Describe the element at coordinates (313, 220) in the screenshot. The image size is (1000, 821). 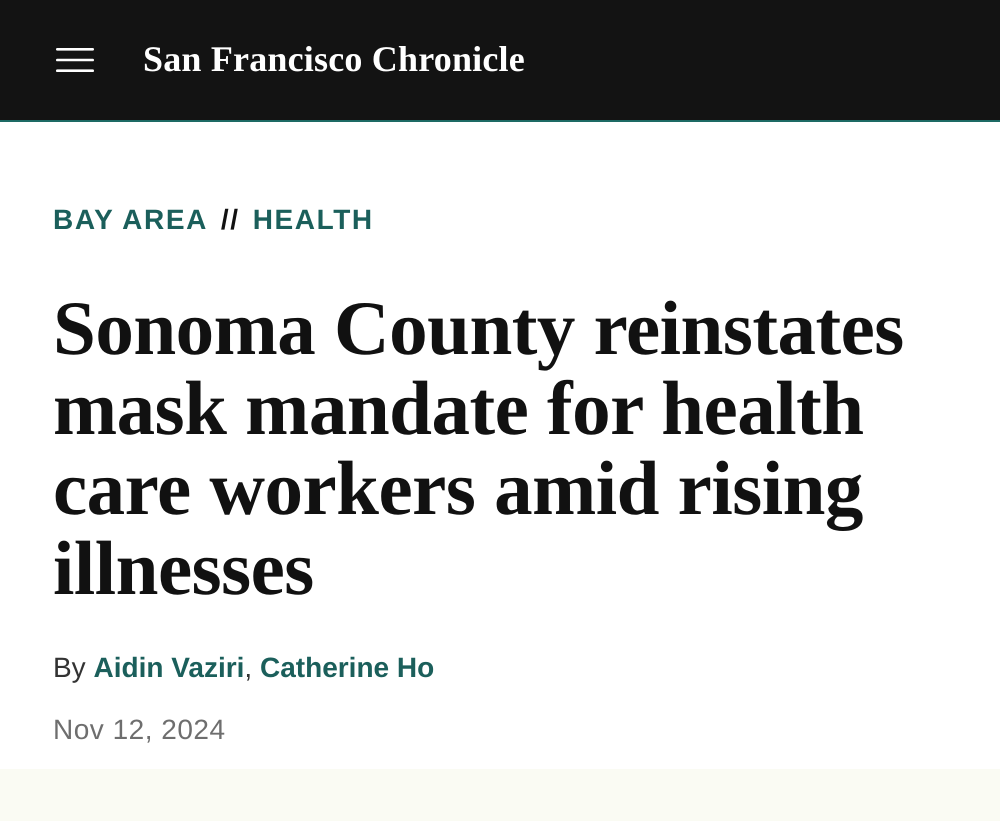
I see `category-link: HEALTH` at that location.